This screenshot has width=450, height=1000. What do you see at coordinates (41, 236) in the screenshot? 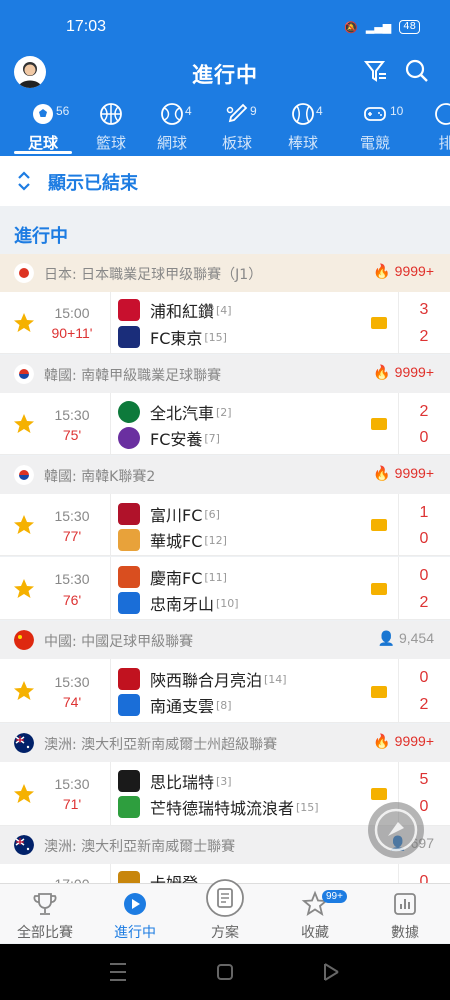
I see `section-title: 進行中` at bounding box center [41, 236].